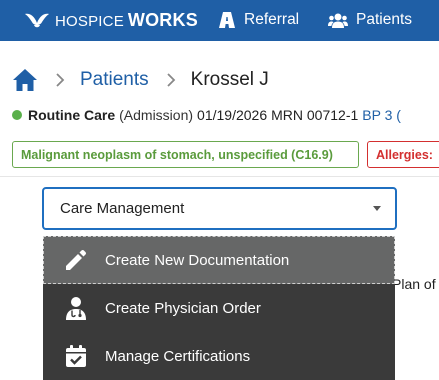  Describe the element at coordinates (156, 115) in the screenshot. I see `admission-label: (Admission)` at that location.